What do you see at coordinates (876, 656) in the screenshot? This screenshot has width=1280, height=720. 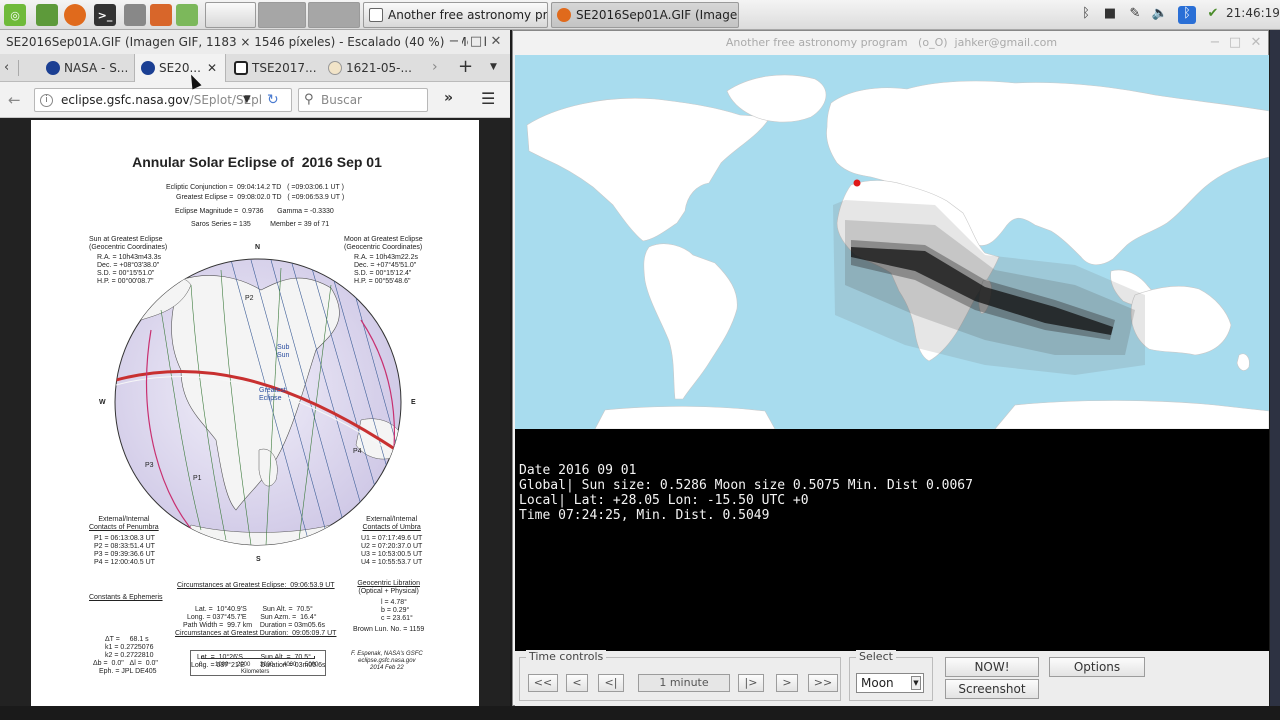 I see `select-label: Select` at bounding box center [876, 656].